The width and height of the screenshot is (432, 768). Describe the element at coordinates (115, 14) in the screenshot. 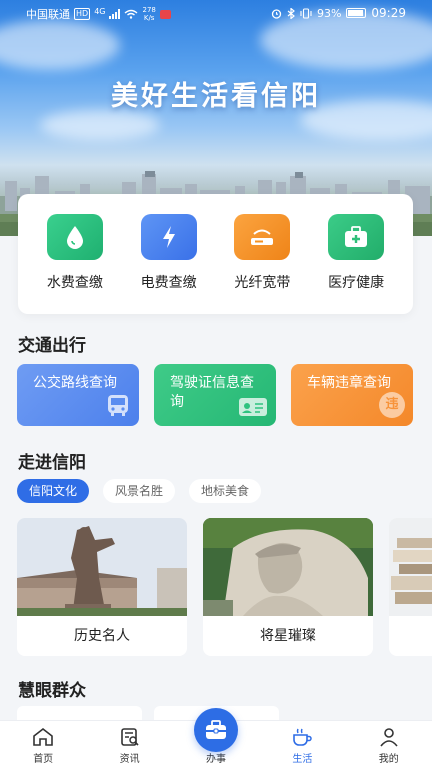

I see `signal-icon` at that location.